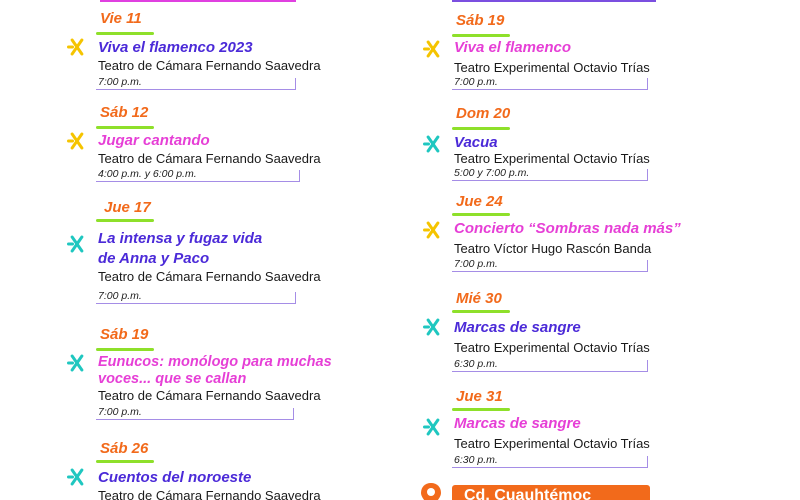  I want to click on event-title: Viva el flamenco 2023, so click(175, 47).